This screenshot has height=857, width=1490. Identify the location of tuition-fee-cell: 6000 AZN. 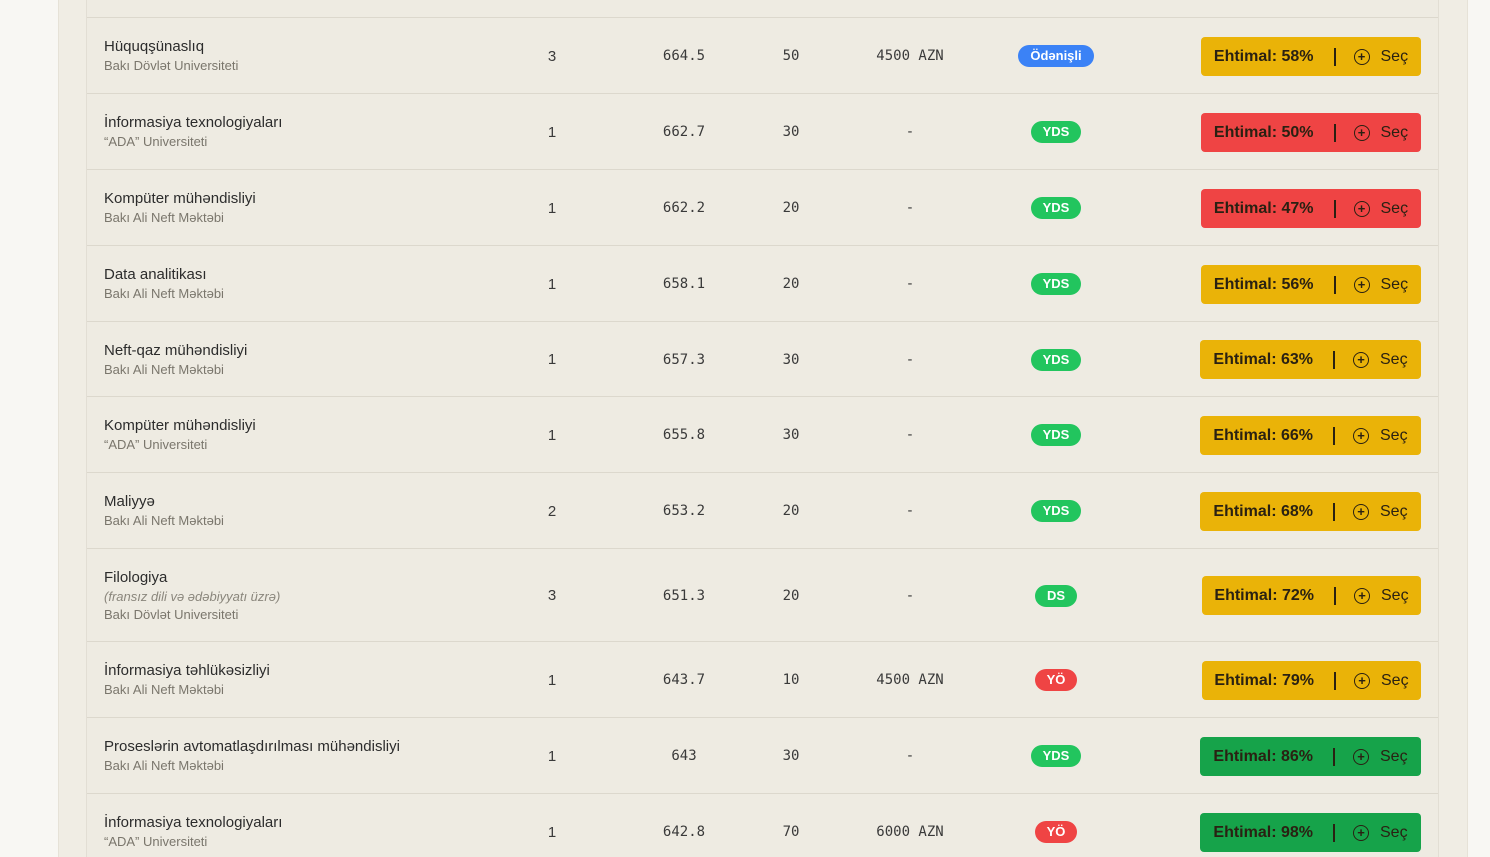
(910, 825).